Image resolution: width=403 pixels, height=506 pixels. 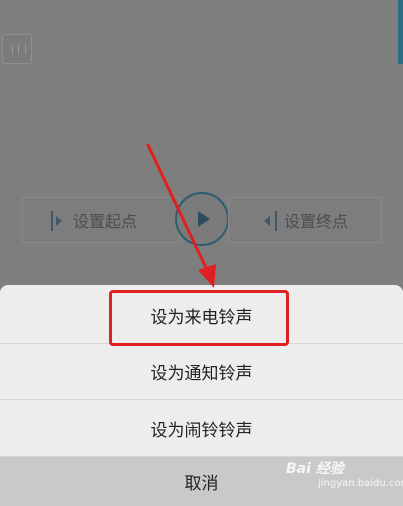 I want to click on red-arrow-annotation, so click(x=181, y=215).